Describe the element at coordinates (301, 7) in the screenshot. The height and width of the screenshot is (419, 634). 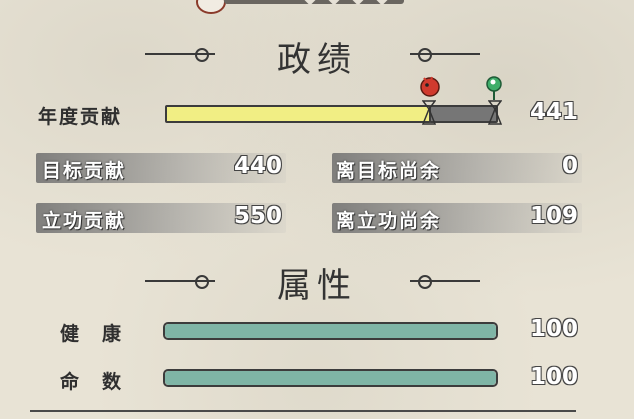
I see `top-ornament` at that location.